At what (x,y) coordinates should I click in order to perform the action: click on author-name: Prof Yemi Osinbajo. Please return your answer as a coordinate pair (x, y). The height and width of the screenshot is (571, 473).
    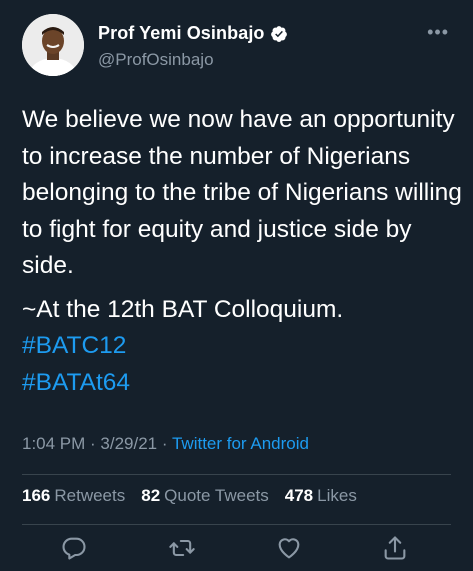
    Looking at the image, I should click on (181, 33).